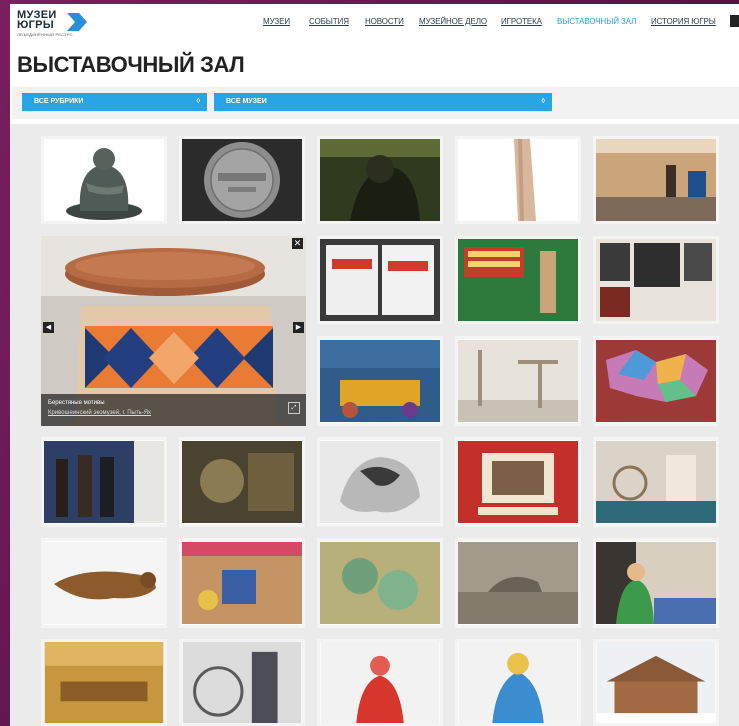  I want to click on war-photos-image, so click(656, 280).